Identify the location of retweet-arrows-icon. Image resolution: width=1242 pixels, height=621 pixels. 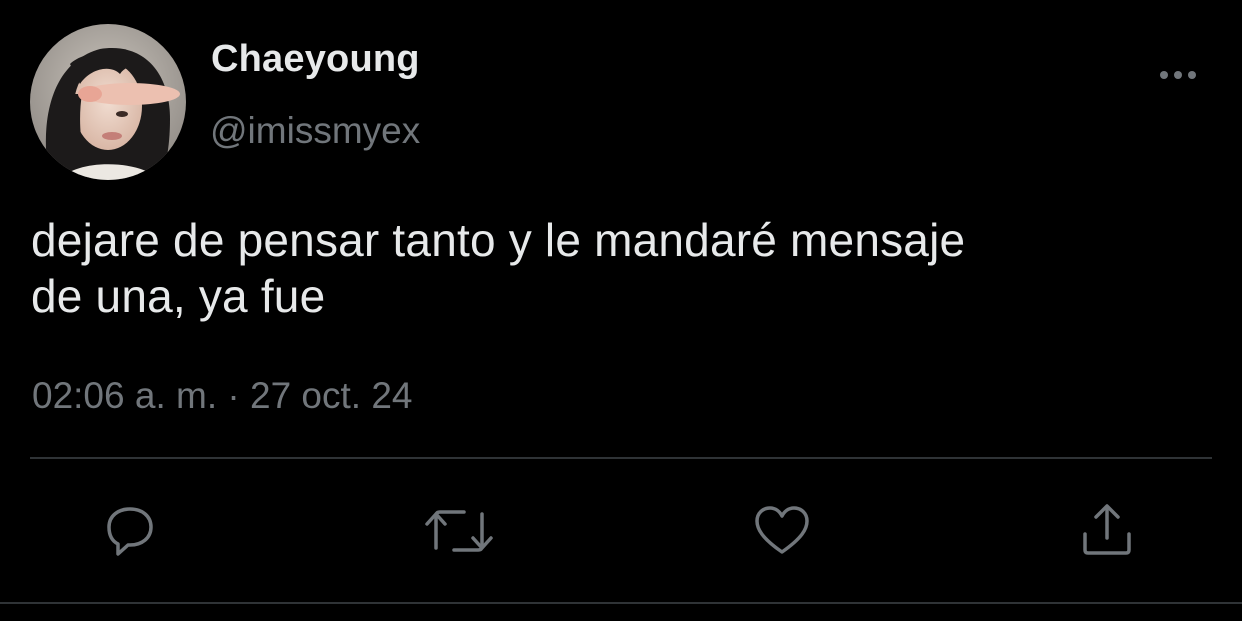
(459, 531).